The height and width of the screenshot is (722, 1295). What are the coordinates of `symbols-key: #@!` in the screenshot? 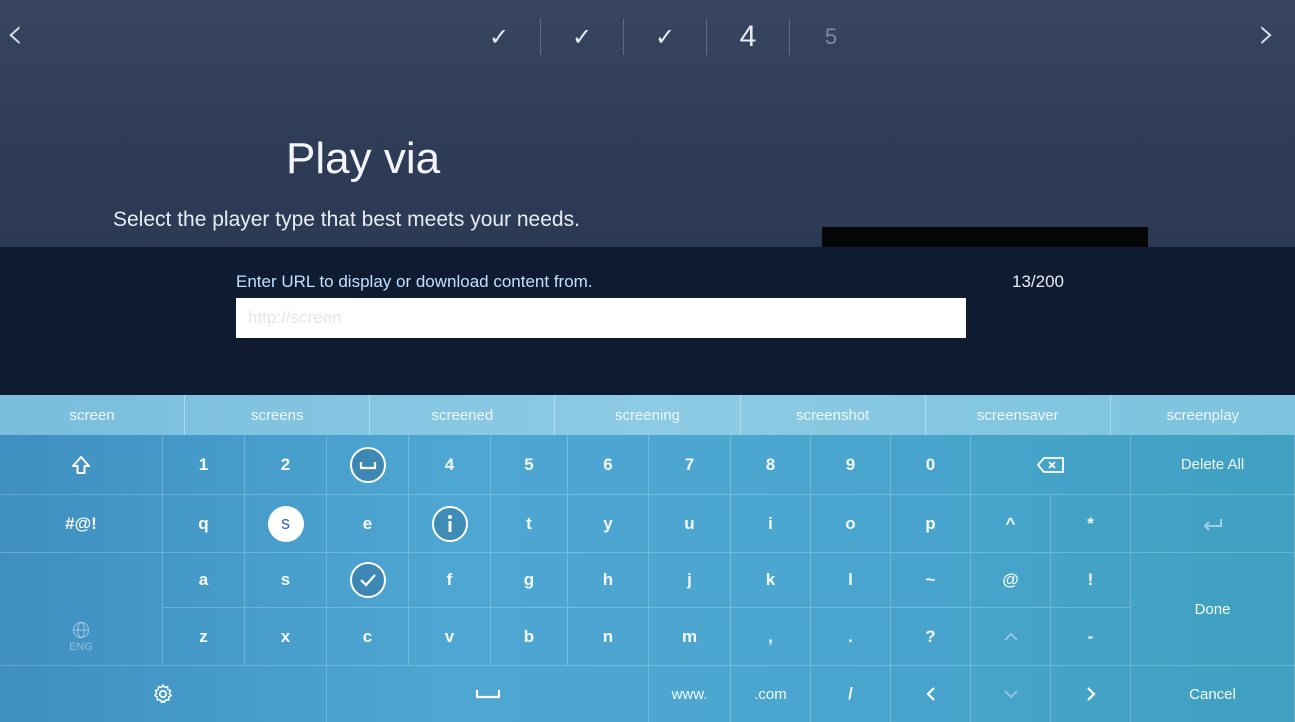 It's located at (81, 524).